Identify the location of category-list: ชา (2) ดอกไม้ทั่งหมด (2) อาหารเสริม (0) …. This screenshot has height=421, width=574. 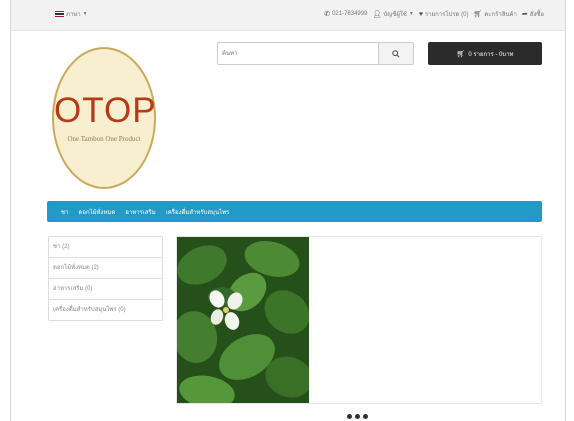
(105, 278).